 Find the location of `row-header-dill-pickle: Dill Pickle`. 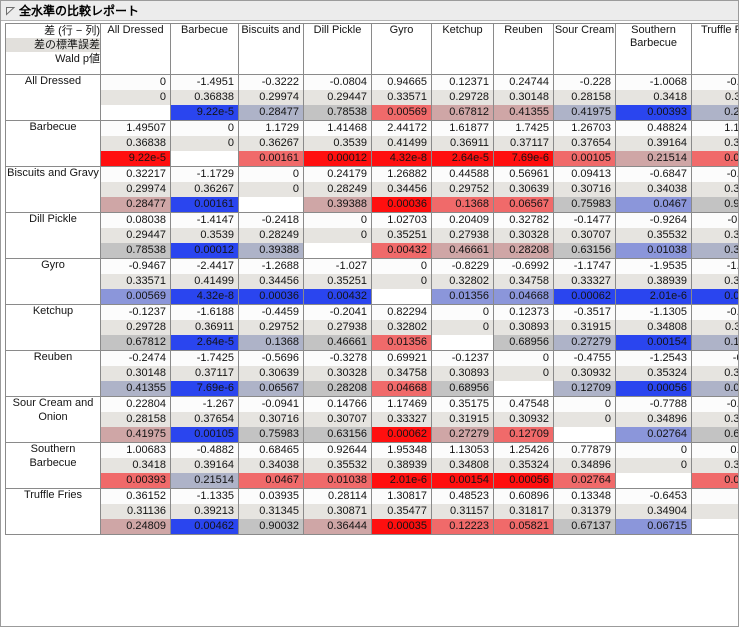

row-header-dill-pickle: Dill Pickle is located at coordinates (53, 235).